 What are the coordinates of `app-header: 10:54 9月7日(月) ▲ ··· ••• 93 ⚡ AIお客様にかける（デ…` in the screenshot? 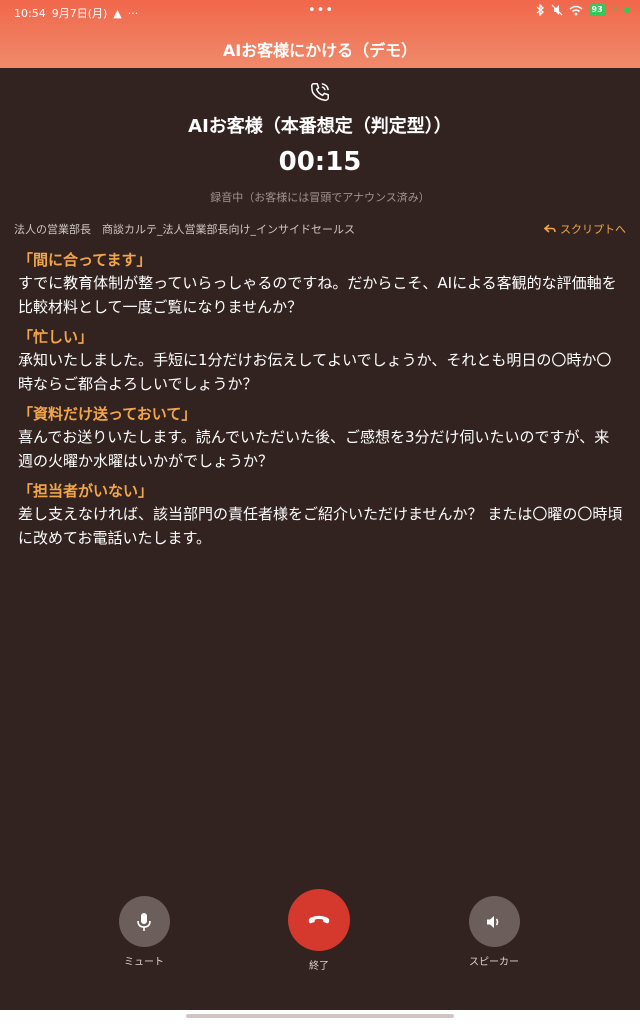 It's located at (320, 34).